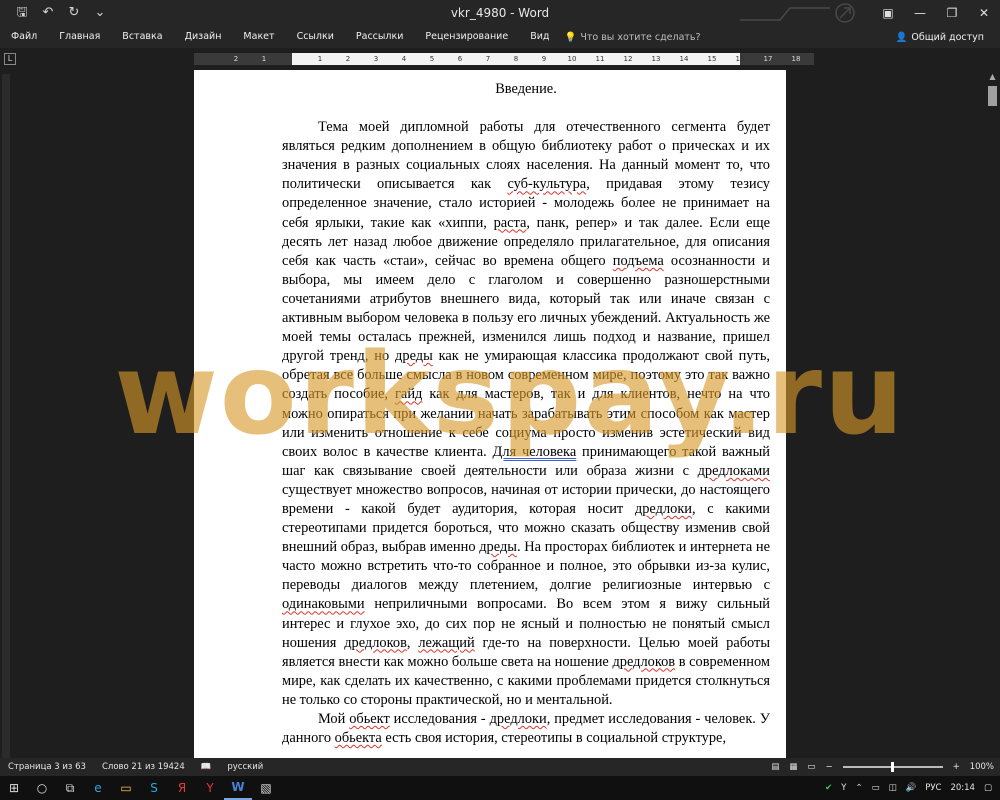 Image resolution: width=1000 pixels, height=800 pixels. What do you see at coordinates (911, 788) in the screenshot?
I see `volume-icon: 🔊` at bounding box center [911, 788].